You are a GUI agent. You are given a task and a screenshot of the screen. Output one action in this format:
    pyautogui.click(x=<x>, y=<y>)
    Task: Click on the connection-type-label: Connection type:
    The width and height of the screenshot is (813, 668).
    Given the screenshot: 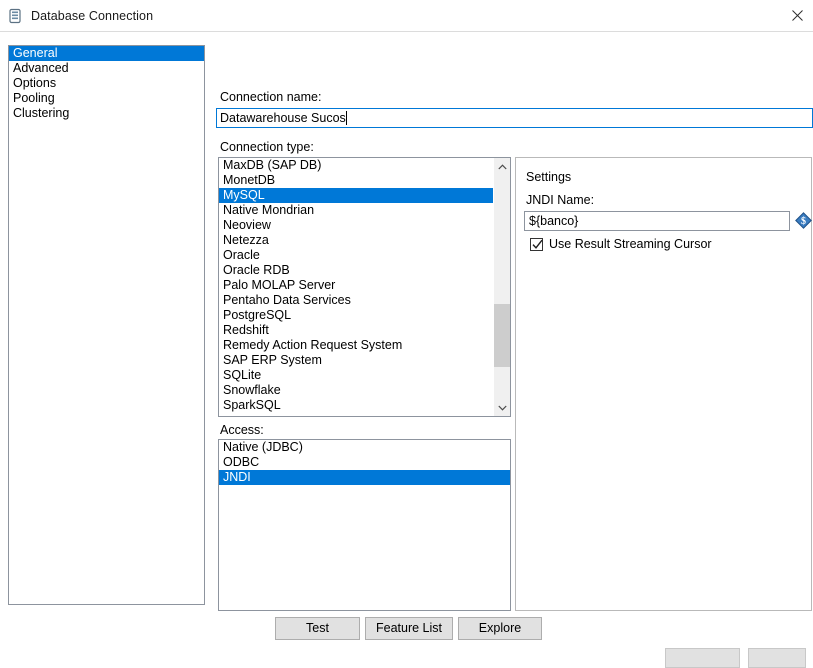 What is the action you would take?
    pyautogui.click(x=267, y=147)
    